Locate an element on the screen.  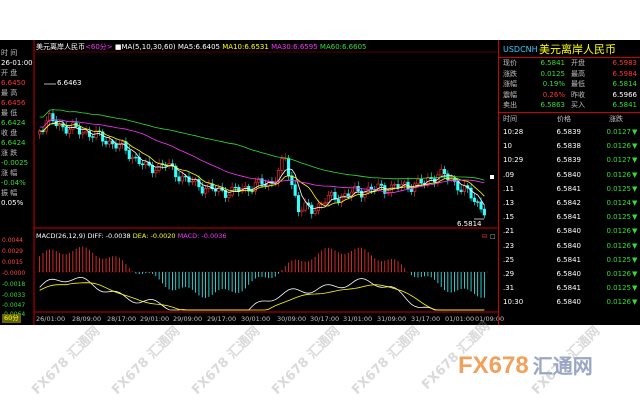
x-tick-label: 30/09:00 is located at coordinates (292, 319).